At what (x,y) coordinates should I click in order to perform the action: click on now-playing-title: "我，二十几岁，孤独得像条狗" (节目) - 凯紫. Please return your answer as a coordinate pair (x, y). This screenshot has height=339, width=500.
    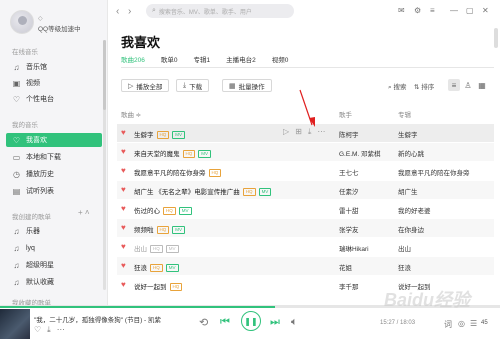
    Looking at the image, I should click on (97, 319).